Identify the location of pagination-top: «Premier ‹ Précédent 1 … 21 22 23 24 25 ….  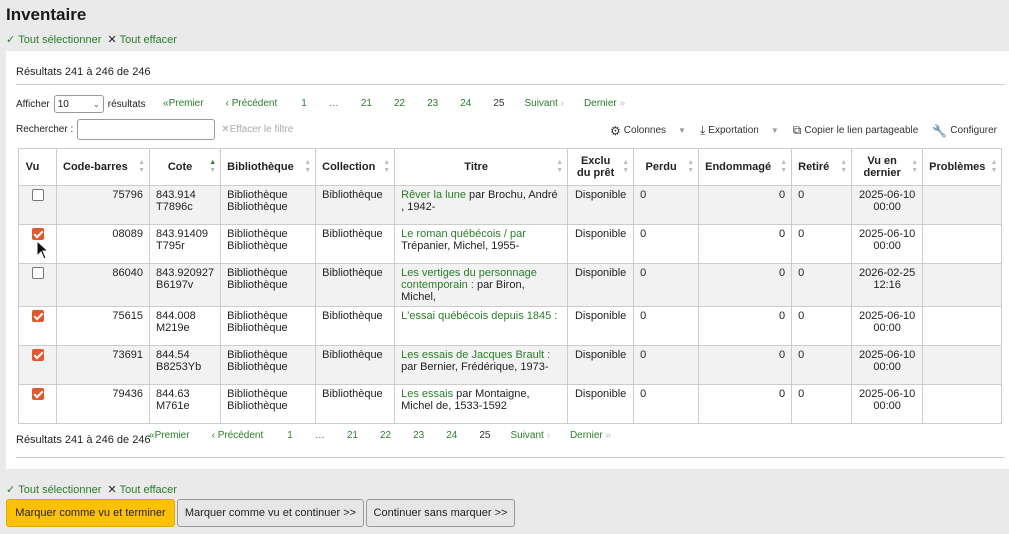
(404, 103).